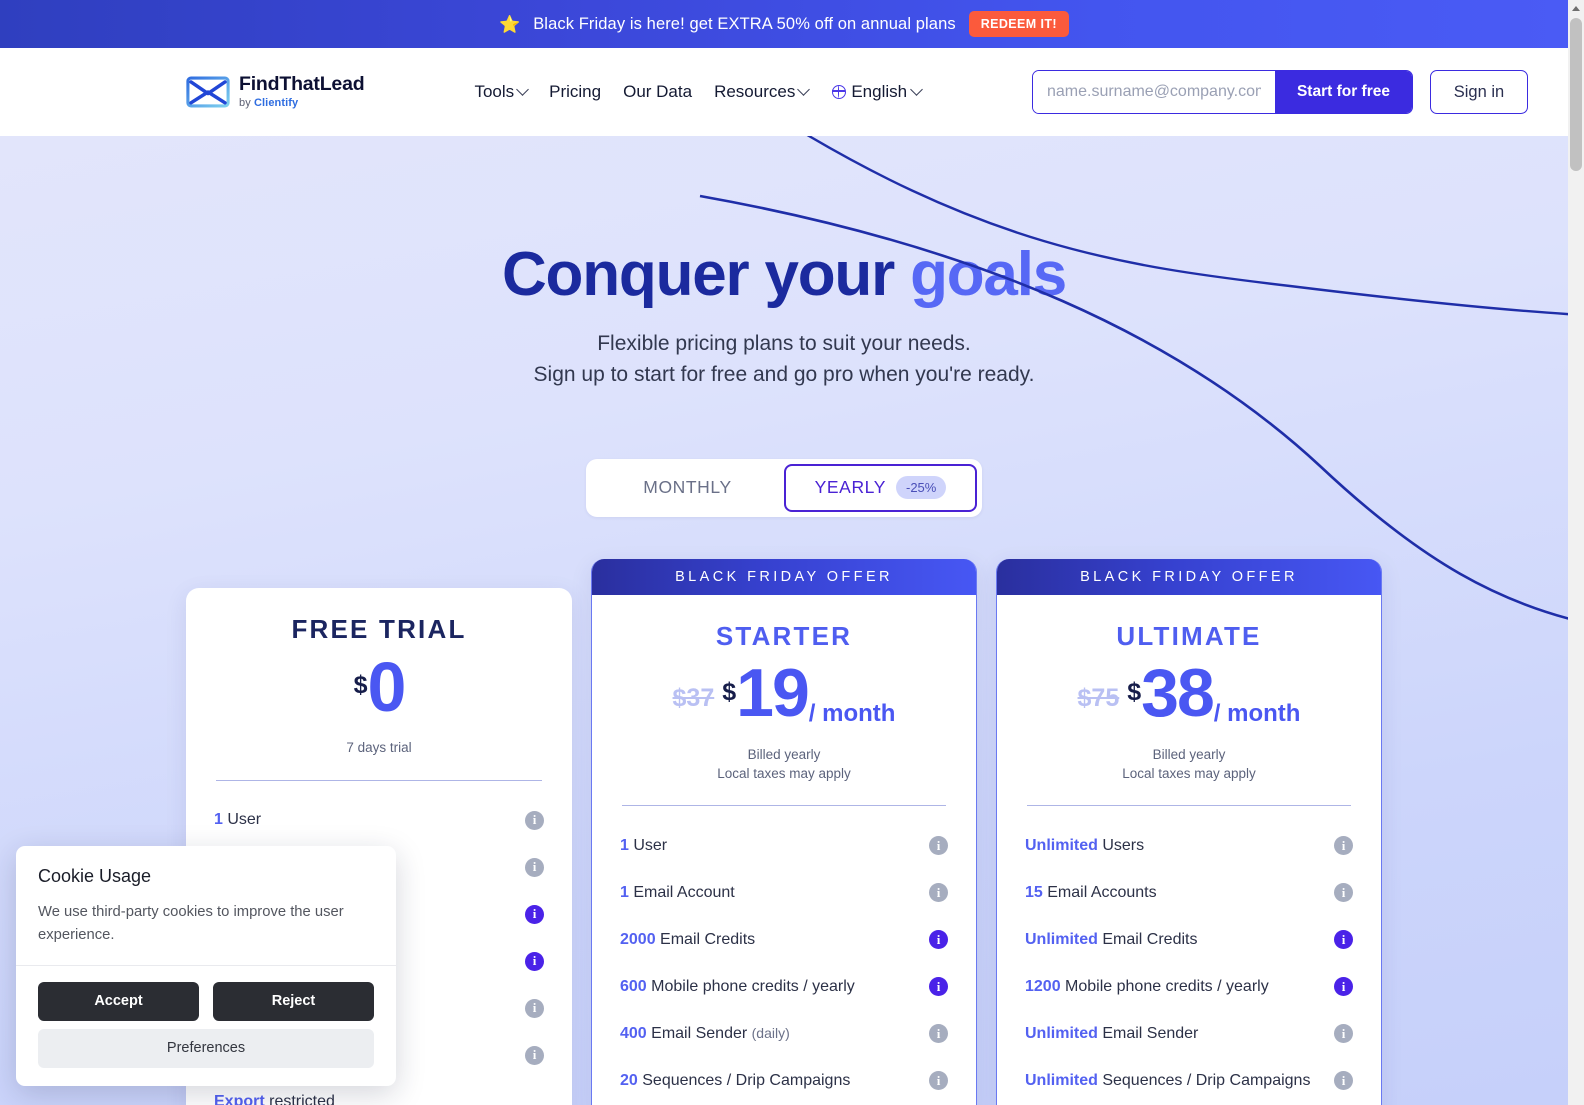 This screenshot has width=1584, height=1105. I want to click on nav-label-pricing: Pricing, so click(575, 91).